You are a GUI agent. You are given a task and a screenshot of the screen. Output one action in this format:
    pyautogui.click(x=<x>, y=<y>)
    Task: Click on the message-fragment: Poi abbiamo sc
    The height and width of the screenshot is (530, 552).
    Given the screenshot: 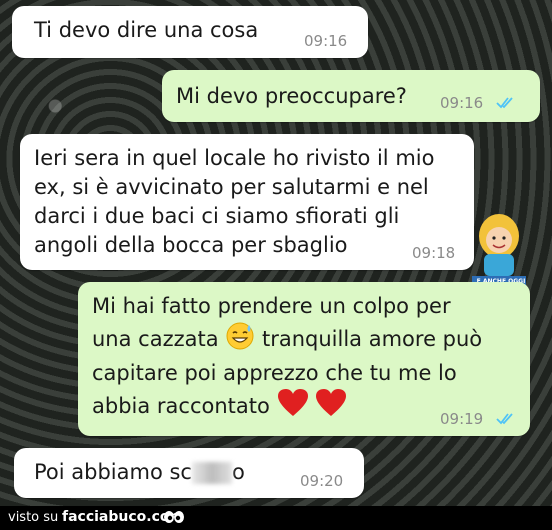 What is the action you would take?
    pyautogui.click(x=113, y=472)
    